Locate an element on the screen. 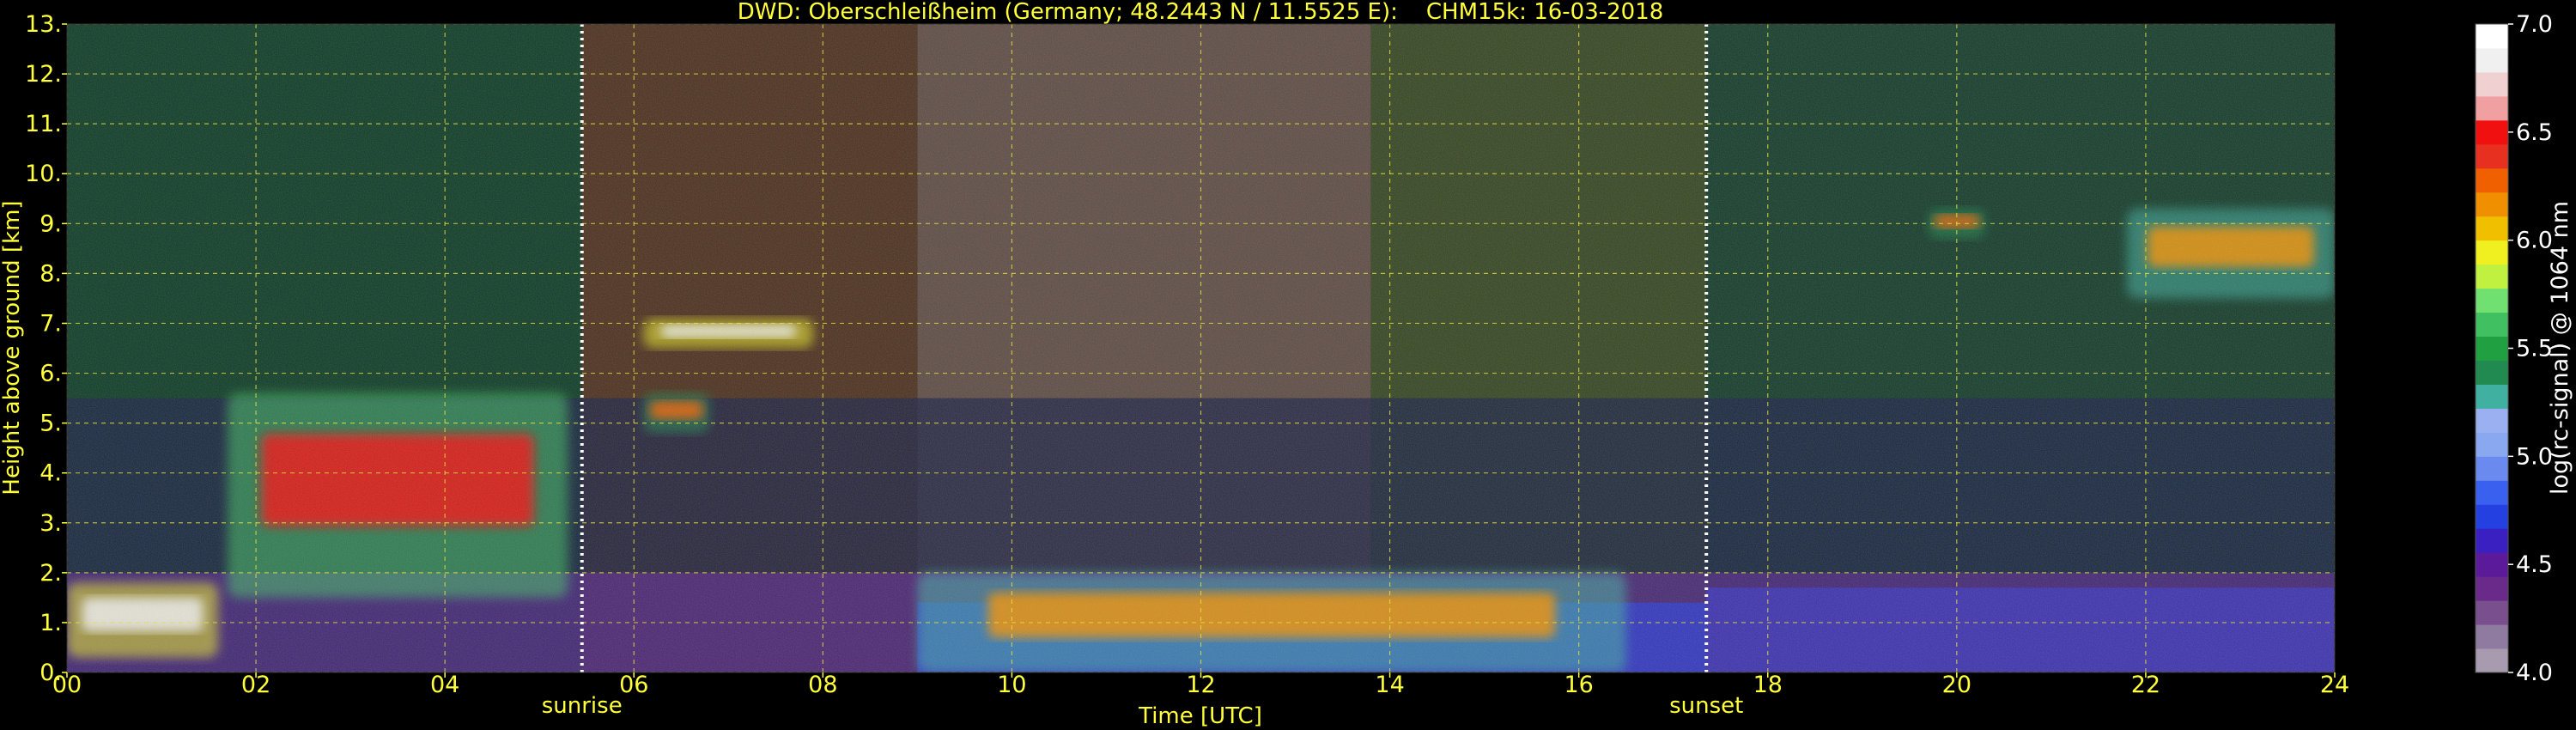 The image size is (2576, 730). x-tick-label: 02 is located at coordinates (255, 685).